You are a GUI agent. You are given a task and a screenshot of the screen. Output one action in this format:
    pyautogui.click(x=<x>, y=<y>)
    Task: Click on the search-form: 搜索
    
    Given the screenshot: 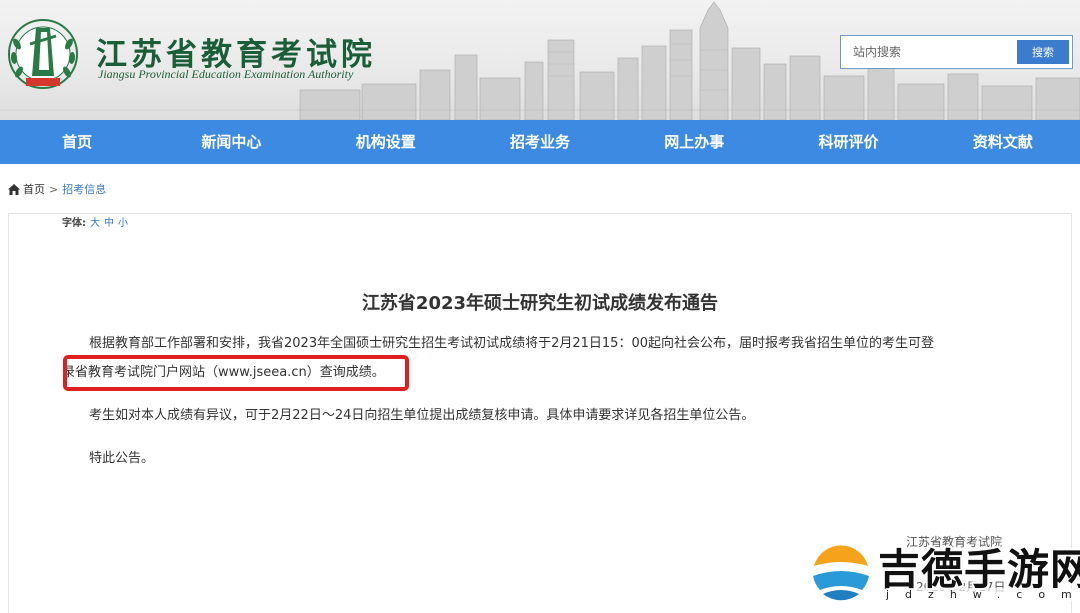 What is the action you would take?
    pyautogui.click(x=956, y=52)
    